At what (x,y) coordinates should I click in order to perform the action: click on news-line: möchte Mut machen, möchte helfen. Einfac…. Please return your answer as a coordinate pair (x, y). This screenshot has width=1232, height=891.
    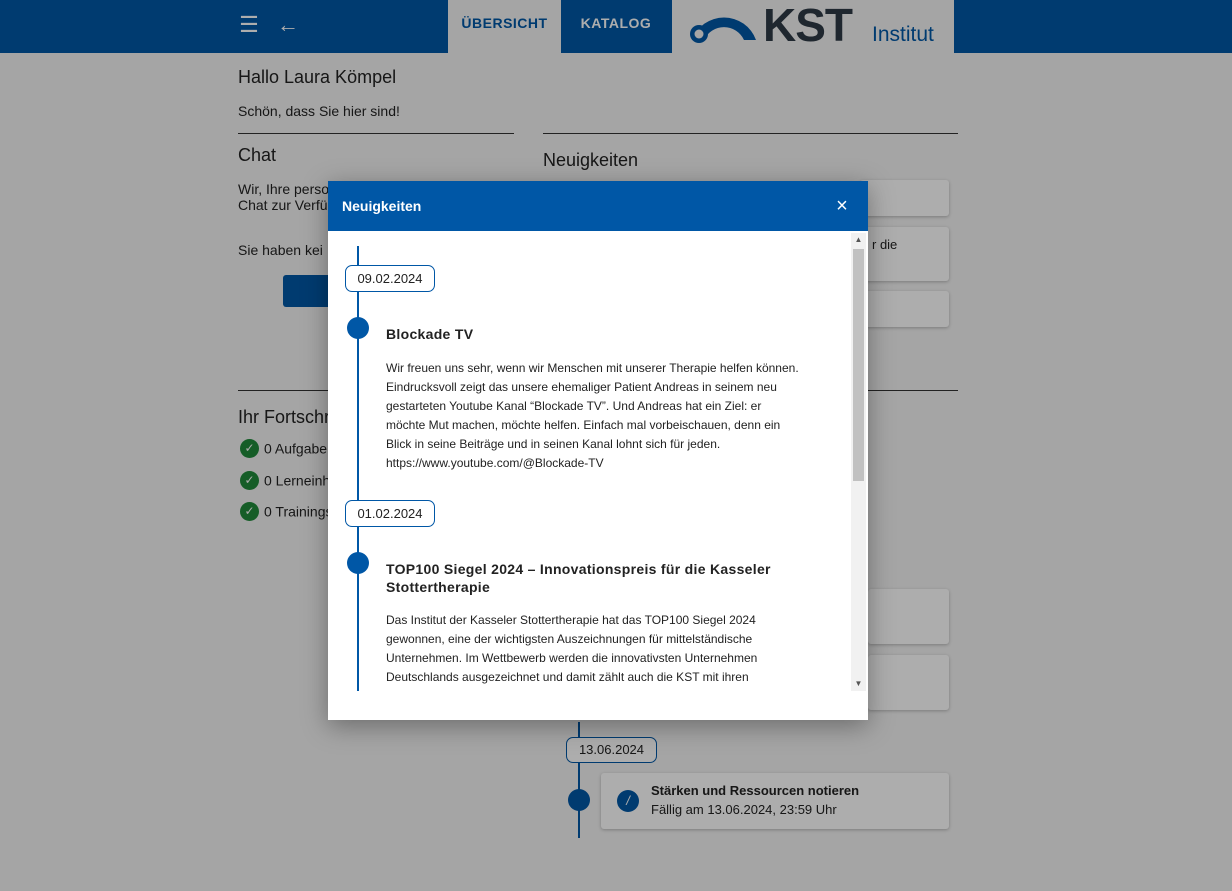
    Looking at the image, I should click on (583, 425).